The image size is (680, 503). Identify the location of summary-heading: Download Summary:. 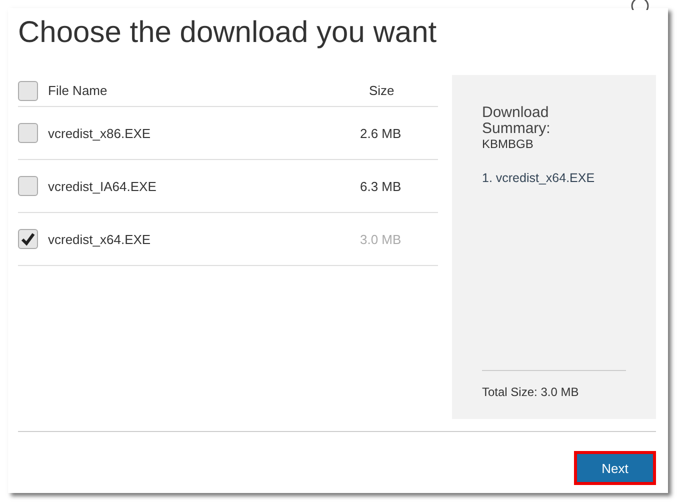
(517, 121).